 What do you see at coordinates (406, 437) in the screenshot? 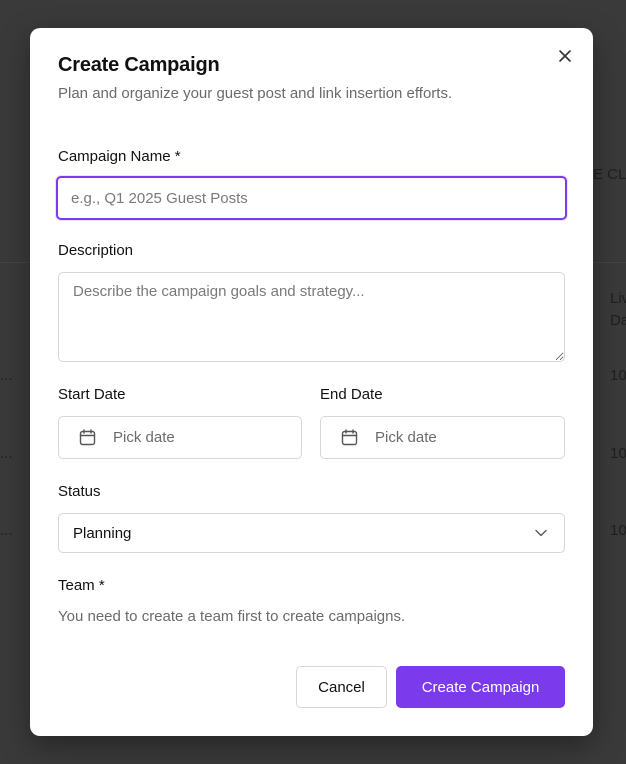
I see `end-date-placeholder: Pick date` at bounding box center [406, 437].